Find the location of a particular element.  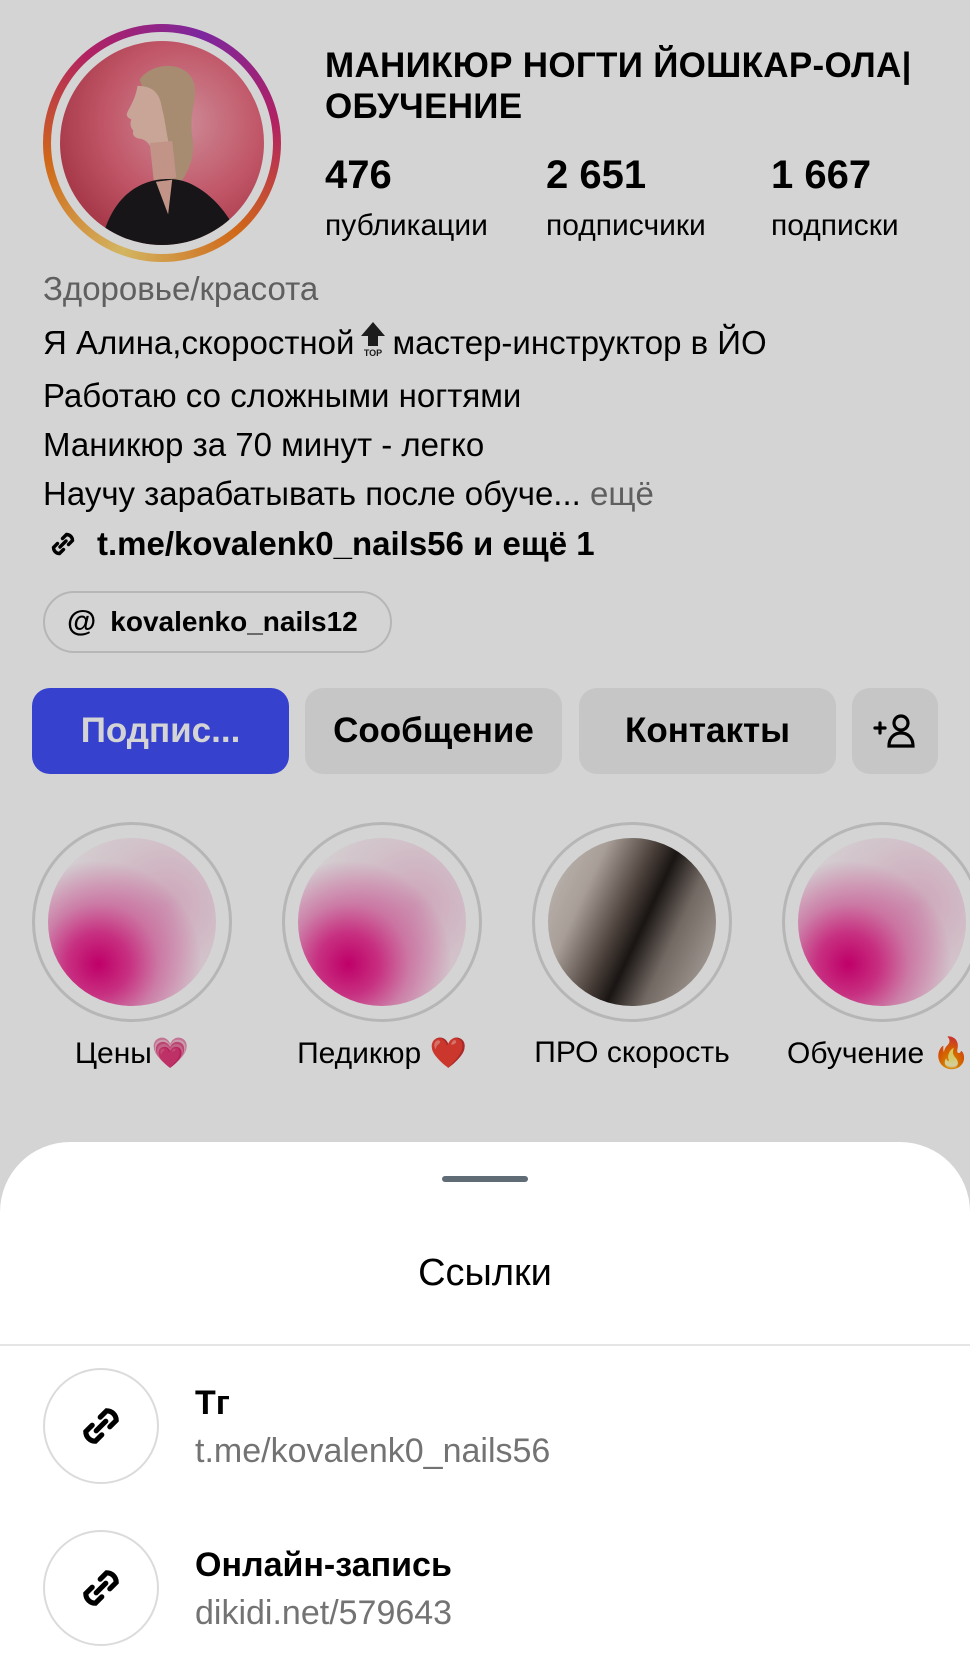

sheet-title: Ссылки is located at coordinates (485, 1273).